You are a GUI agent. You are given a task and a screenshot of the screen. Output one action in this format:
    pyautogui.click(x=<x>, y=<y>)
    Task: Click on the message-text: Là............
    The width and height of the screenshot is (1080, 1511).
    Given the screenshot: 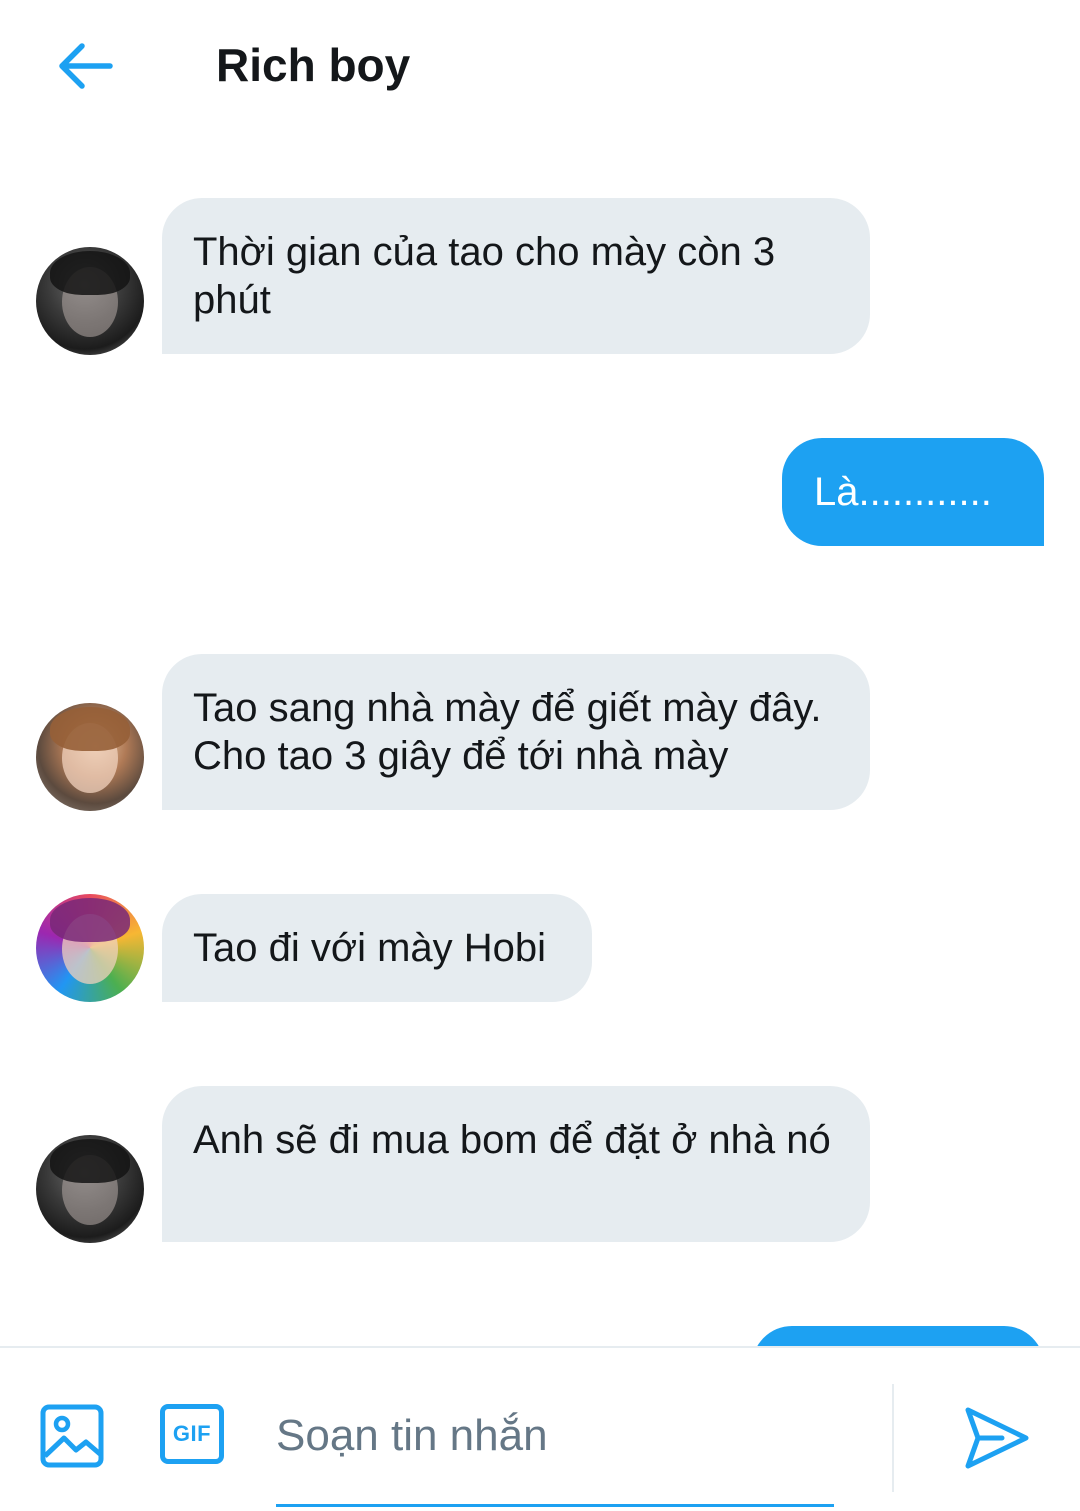 What is the action you would take?
    pyautogui.click(x=903, y=492)
    